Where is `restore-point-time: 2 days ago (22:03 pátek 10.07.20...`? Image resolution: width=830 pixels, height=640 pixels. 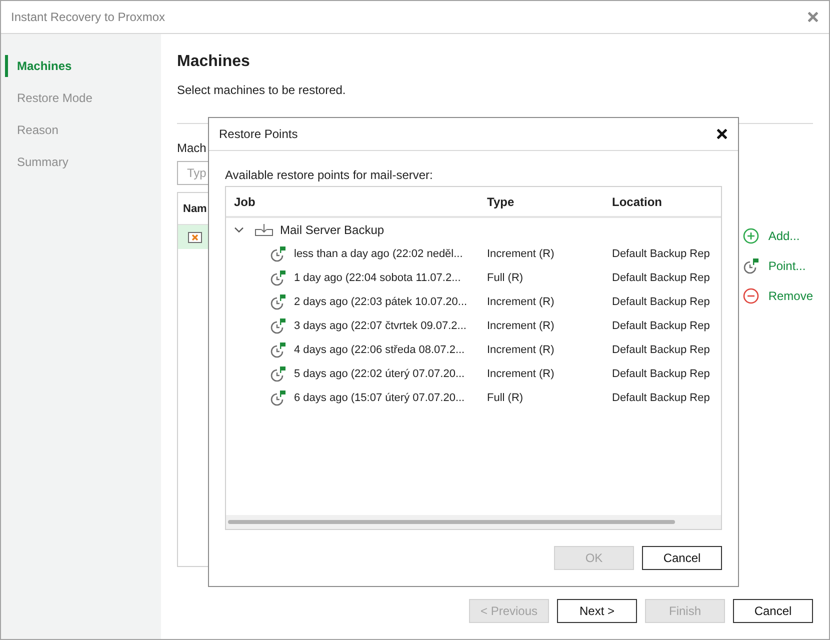
restore-point-time: 2 days ago (22:03 pátek 10.07.20... is located at coordinates (381, 302).